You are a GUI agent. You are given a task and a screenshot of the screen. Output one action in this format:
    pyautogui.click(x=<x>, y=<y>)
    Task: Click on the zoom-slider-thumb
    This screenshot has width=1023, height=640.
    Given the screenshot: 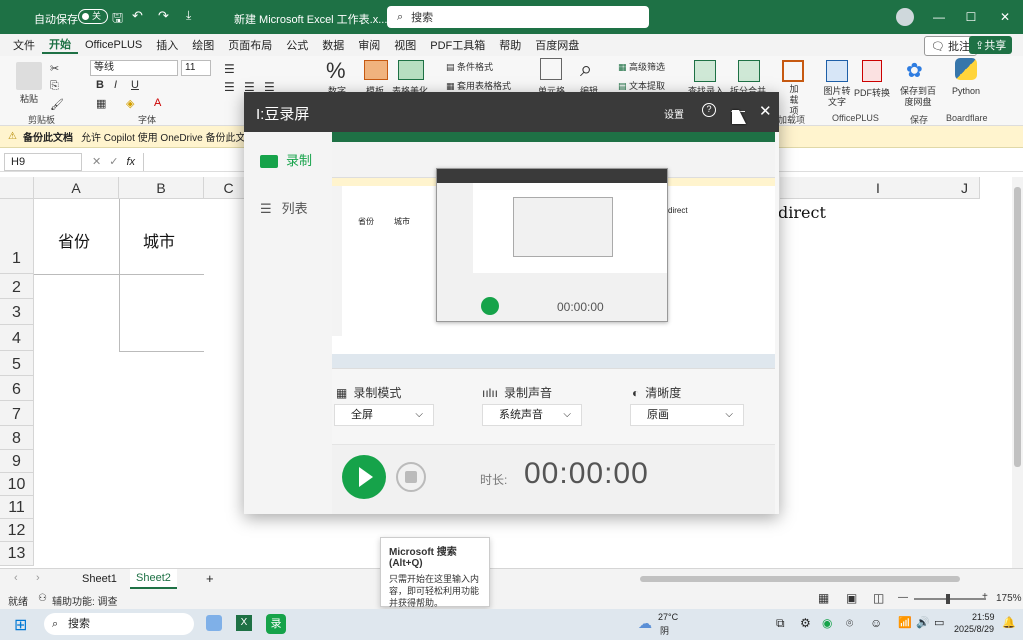 What is the action you would take?
    pyautogui.click(x=948, y=599)
    